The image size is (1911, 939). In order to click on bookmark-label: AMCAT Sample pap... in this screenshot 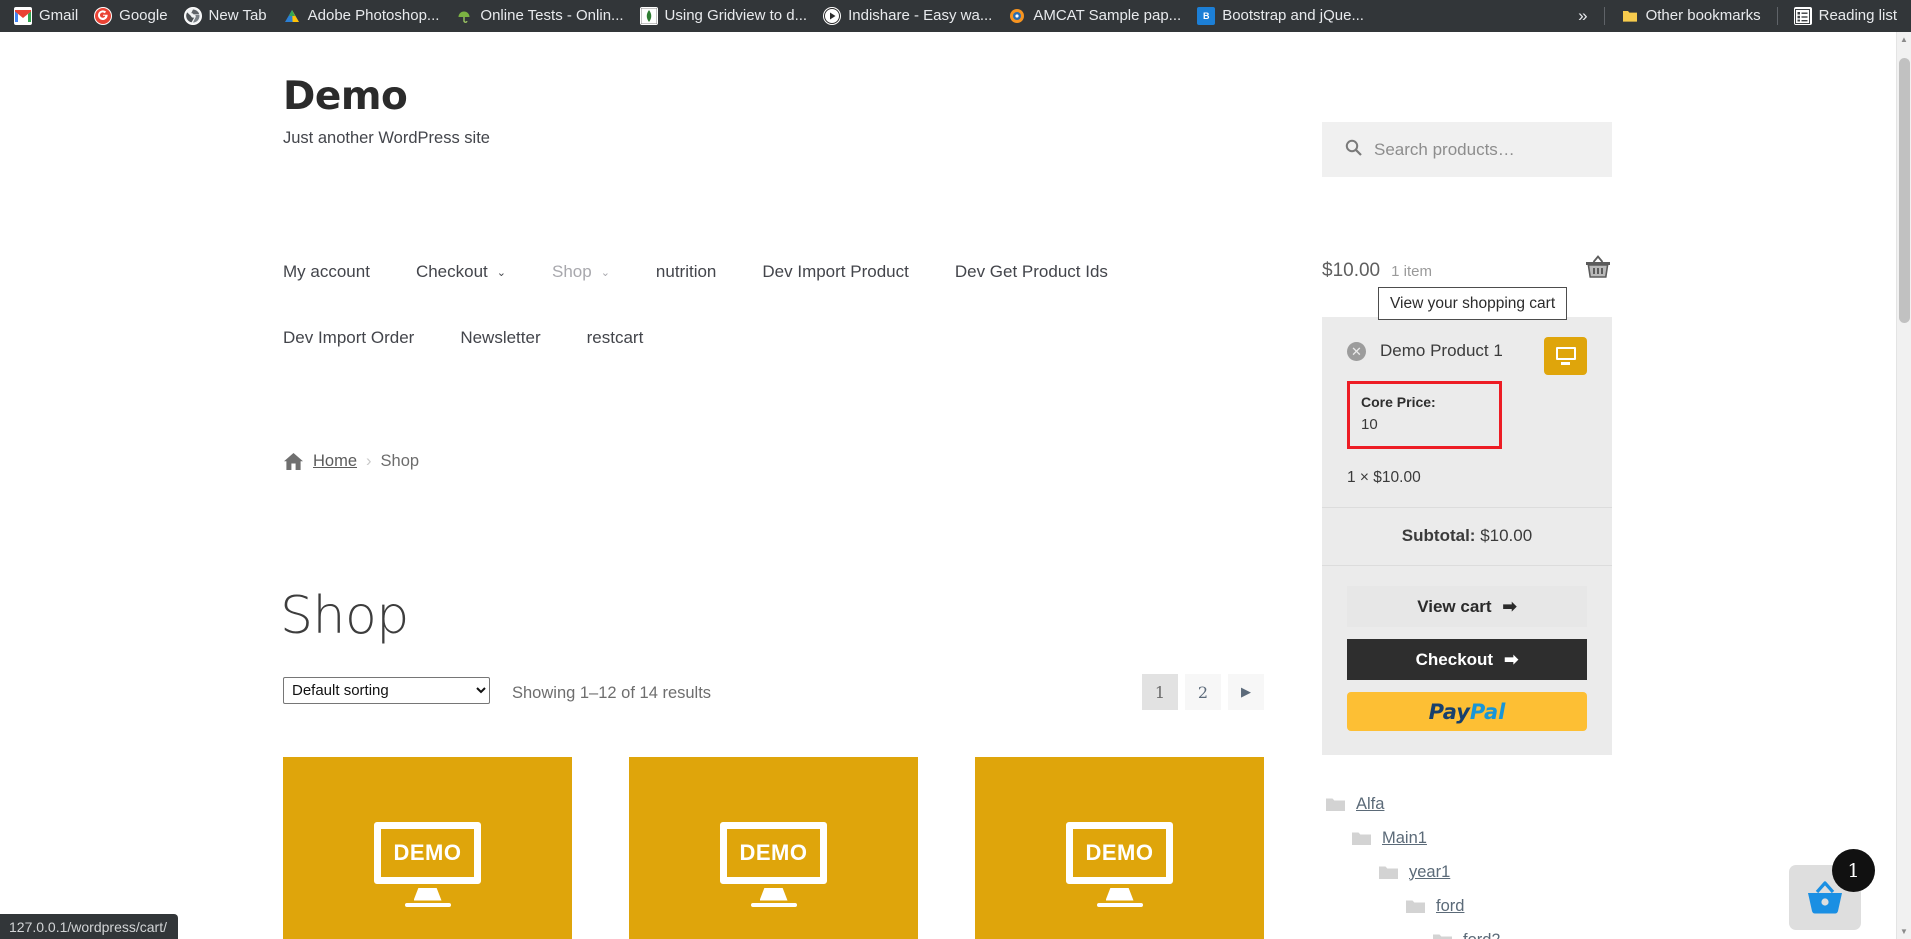, I will do `click(1107, 15)`.